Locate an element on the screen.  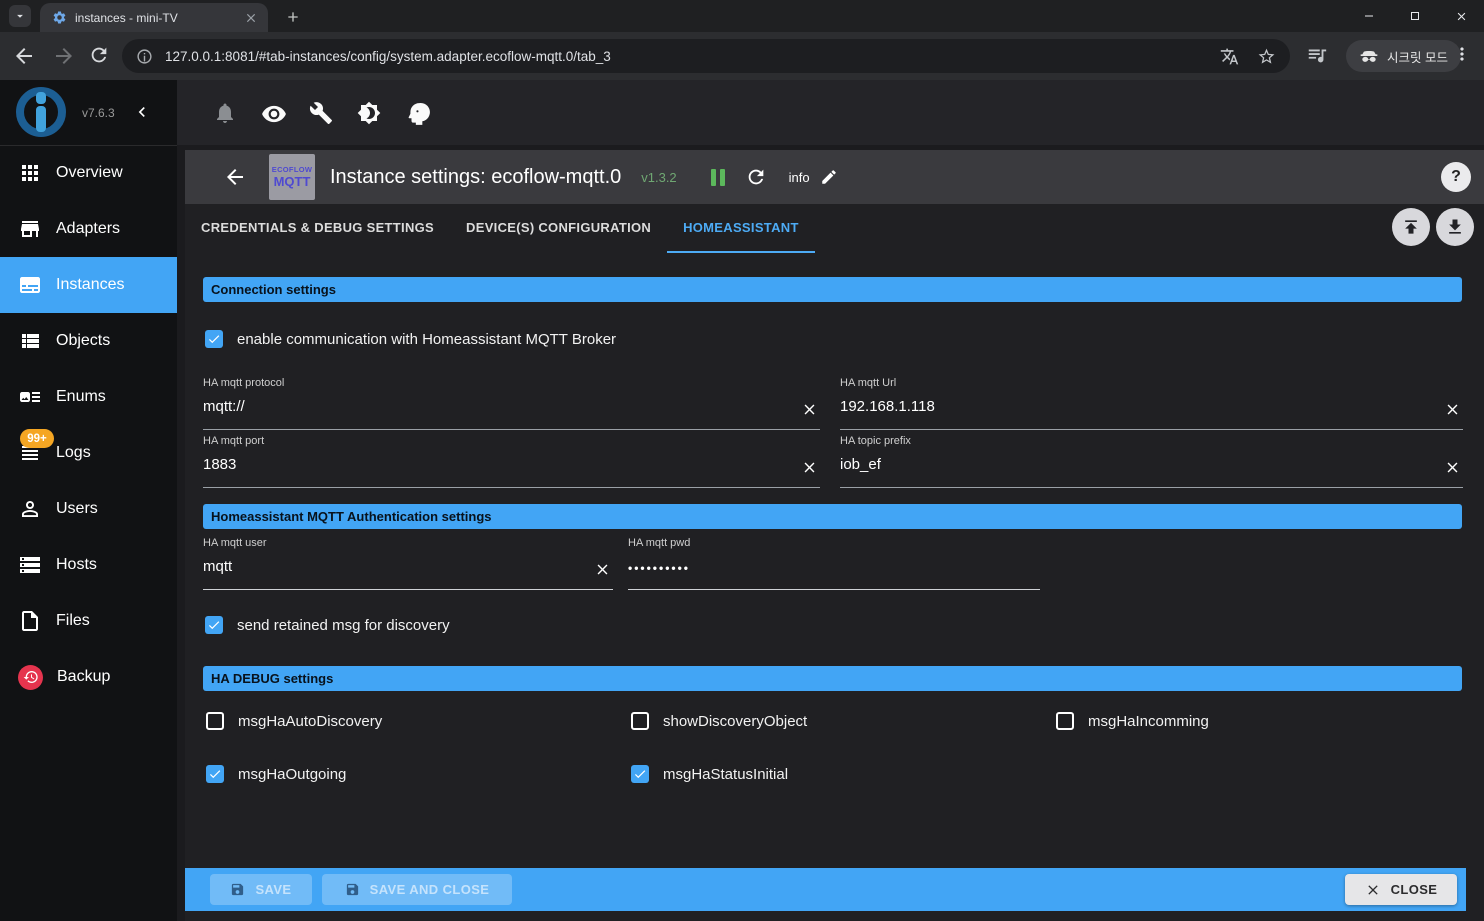
incognito-icon is located at coordinates (1369, 56).